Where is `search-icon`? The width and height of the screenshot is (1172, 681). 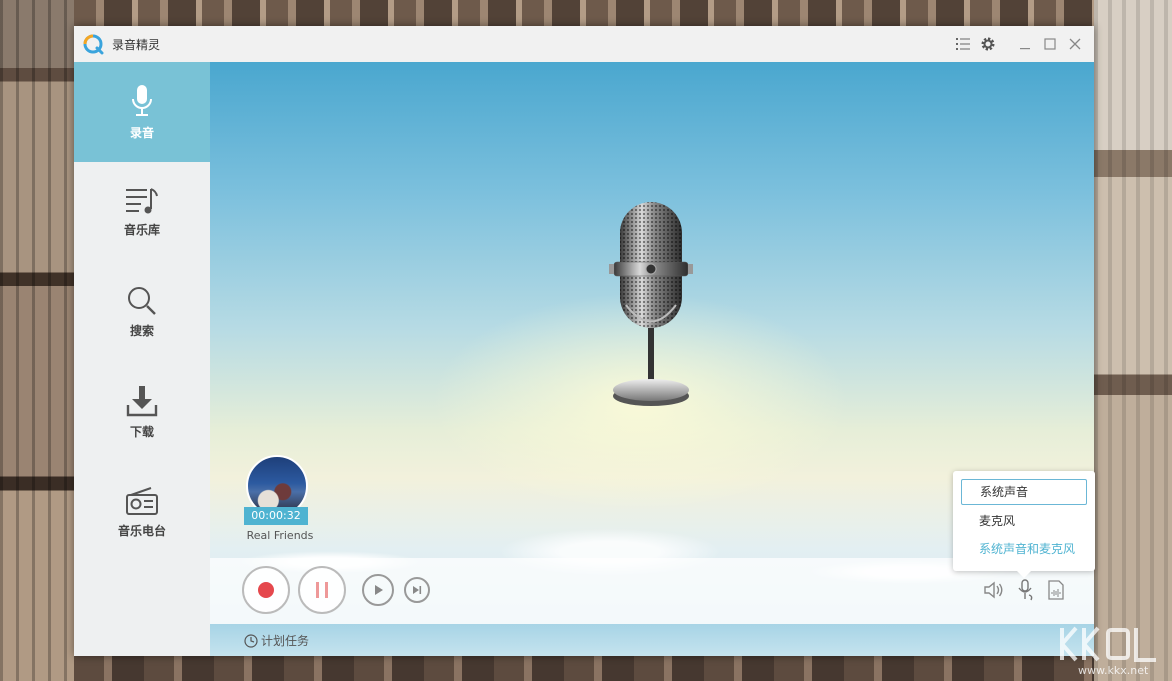
search-icon is located at coordinates (142, 300).